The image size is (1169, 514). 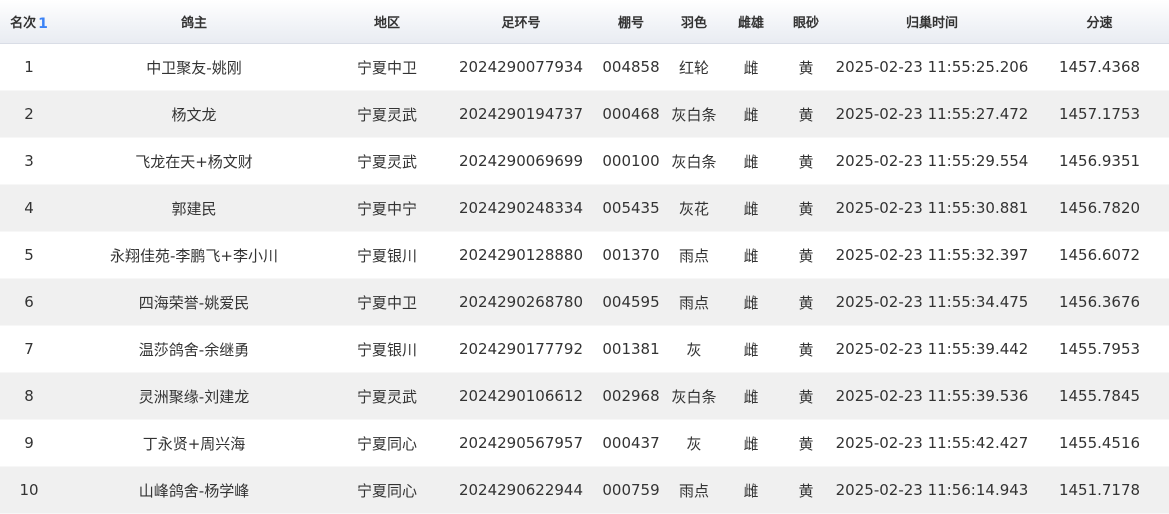 I want to click on cell-ring: 2024290268780, so click(x=521, y=302).